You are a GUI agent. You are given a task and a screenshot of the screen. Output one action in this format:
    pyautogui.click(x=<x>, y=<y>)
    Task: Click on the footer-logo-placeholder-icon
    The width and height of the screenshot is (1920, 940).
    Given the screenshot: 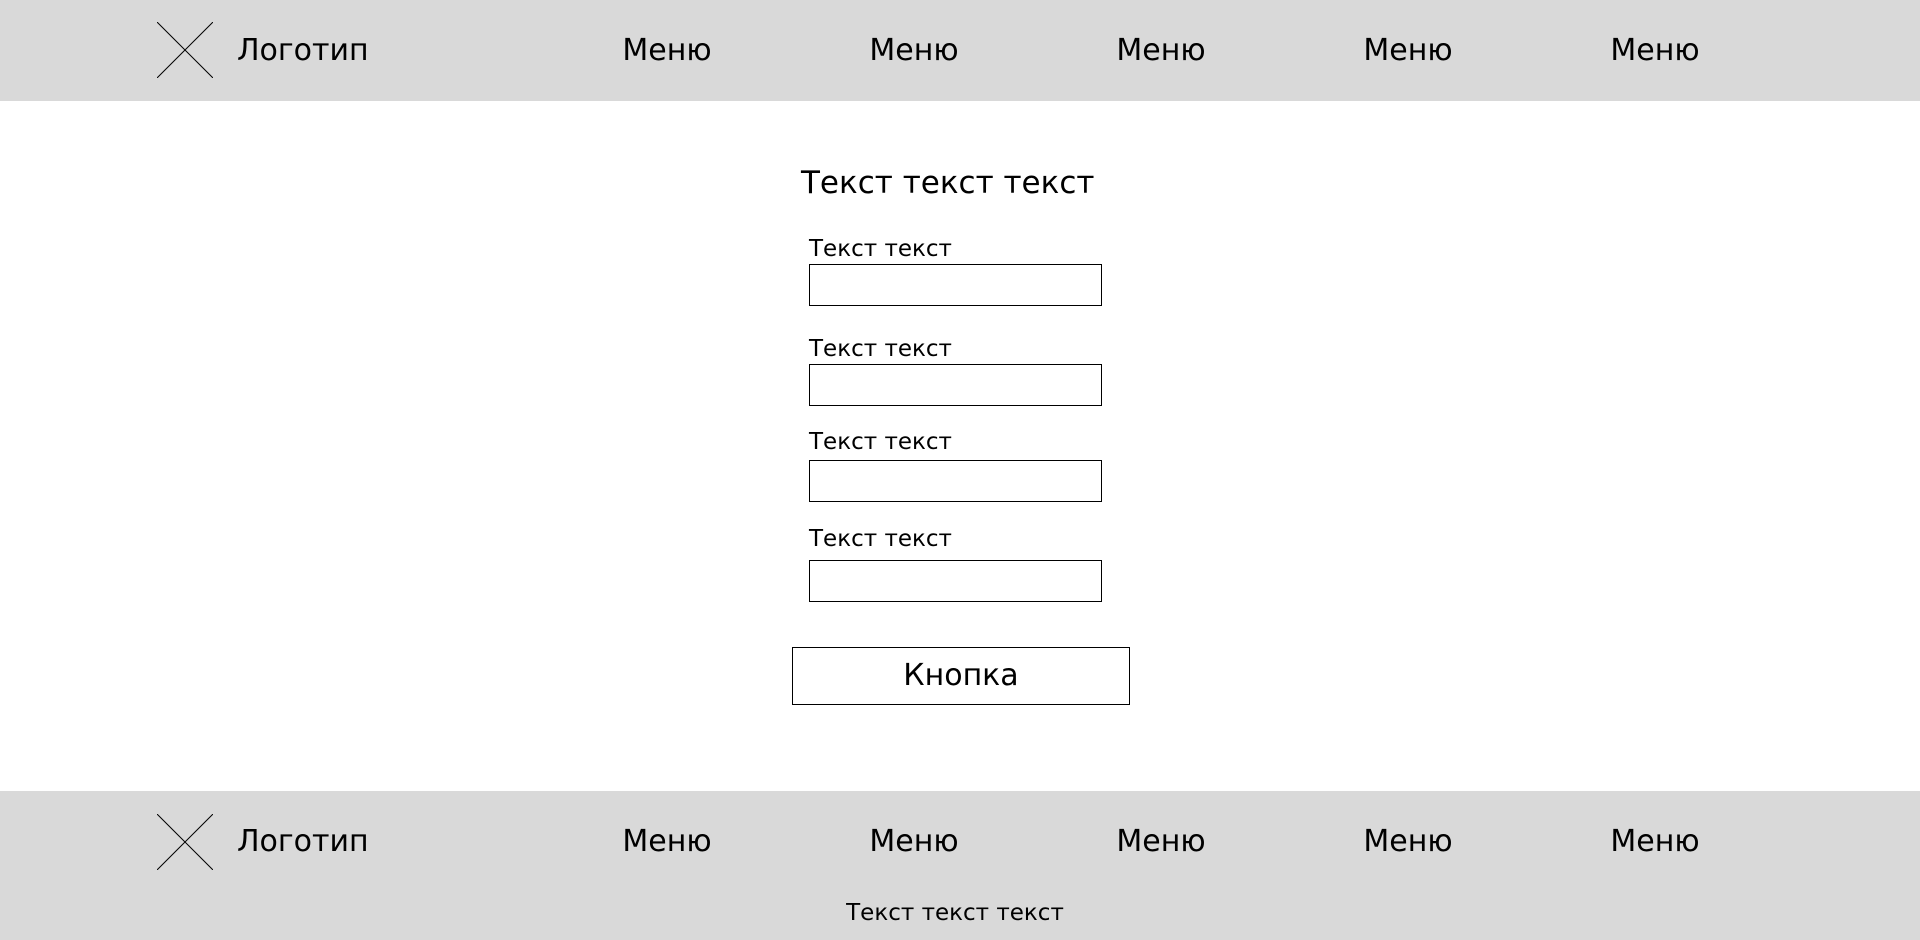 What is the action you would take?
    pyautogui.click(x=185, y=842)
    